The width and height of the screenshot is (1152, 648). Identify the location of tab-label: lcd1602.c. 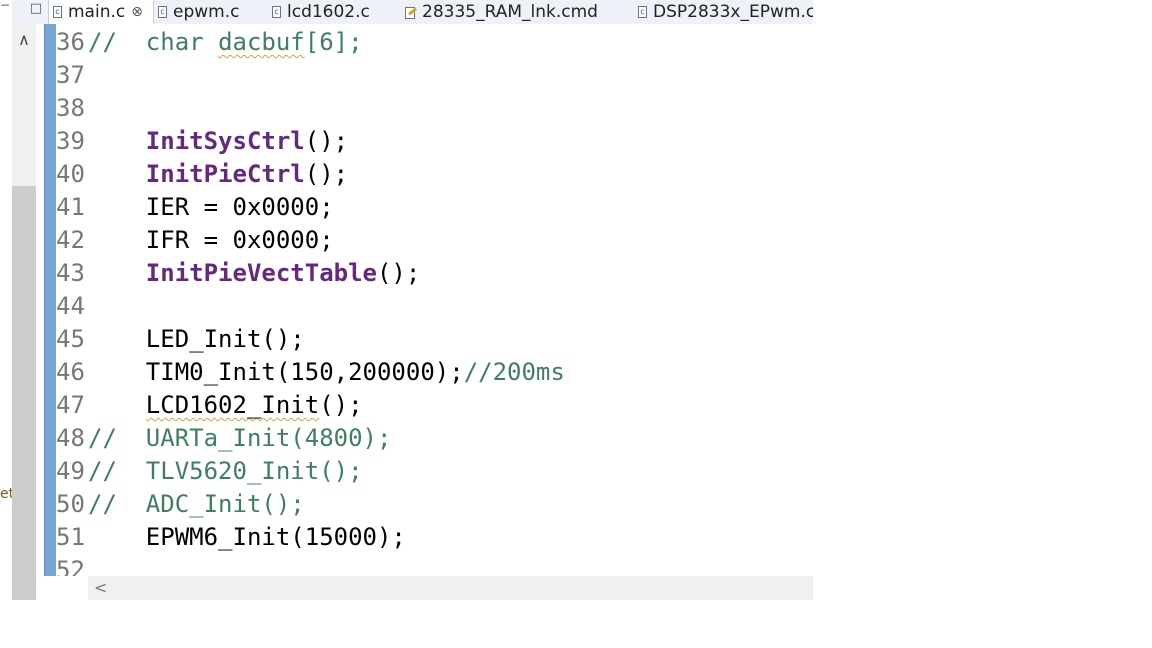
(328, 12).